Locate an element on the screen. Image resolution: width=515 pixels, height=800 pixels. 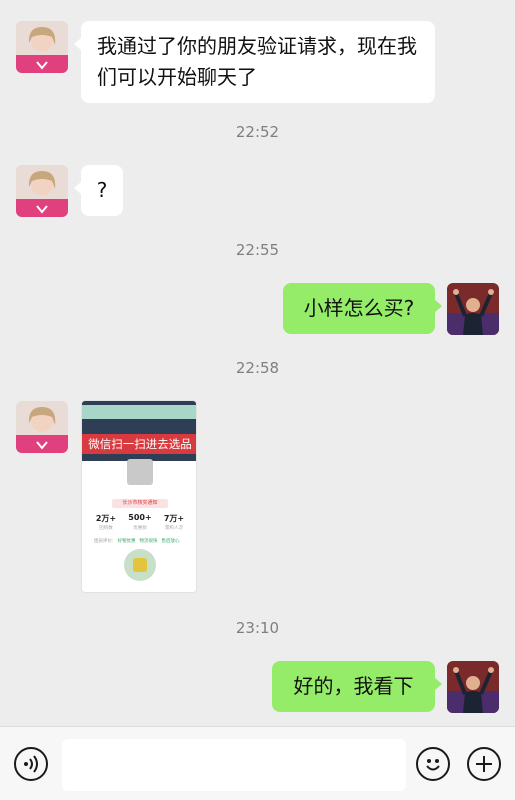
image-stat-value: 500+ is located at coordinates (140, 517).